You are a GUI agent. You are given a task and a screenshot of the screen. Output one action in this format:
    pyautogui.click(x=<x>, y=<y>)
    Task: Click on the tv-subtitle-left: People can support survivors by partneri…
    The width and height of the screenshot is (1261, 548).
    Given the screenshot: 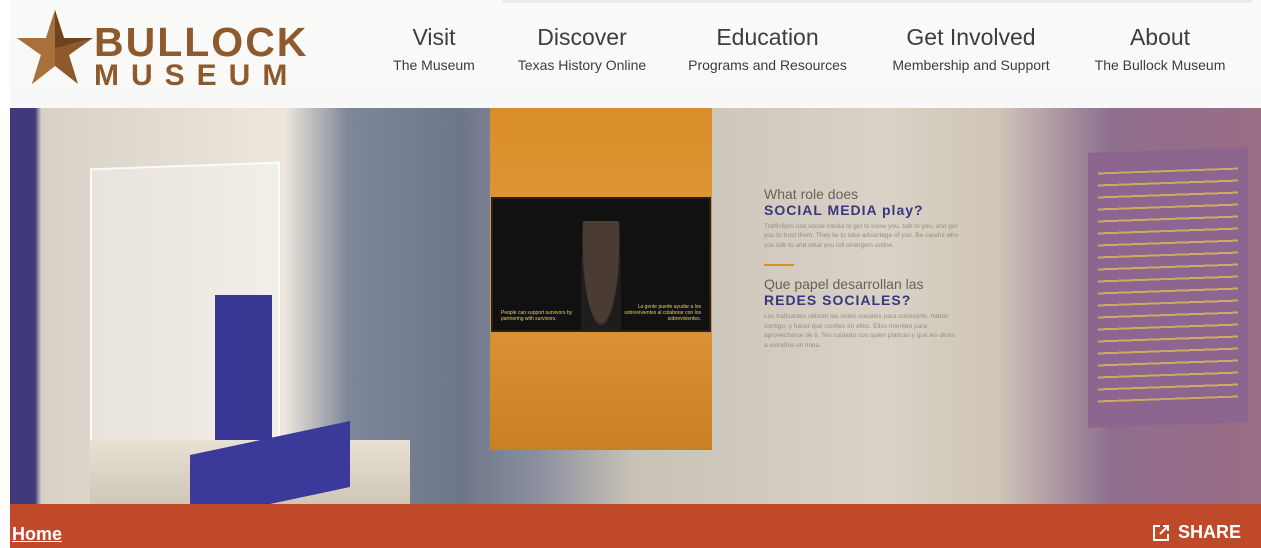 What is the action you would take?
    pyautogui.click(x=537, y=316)
    